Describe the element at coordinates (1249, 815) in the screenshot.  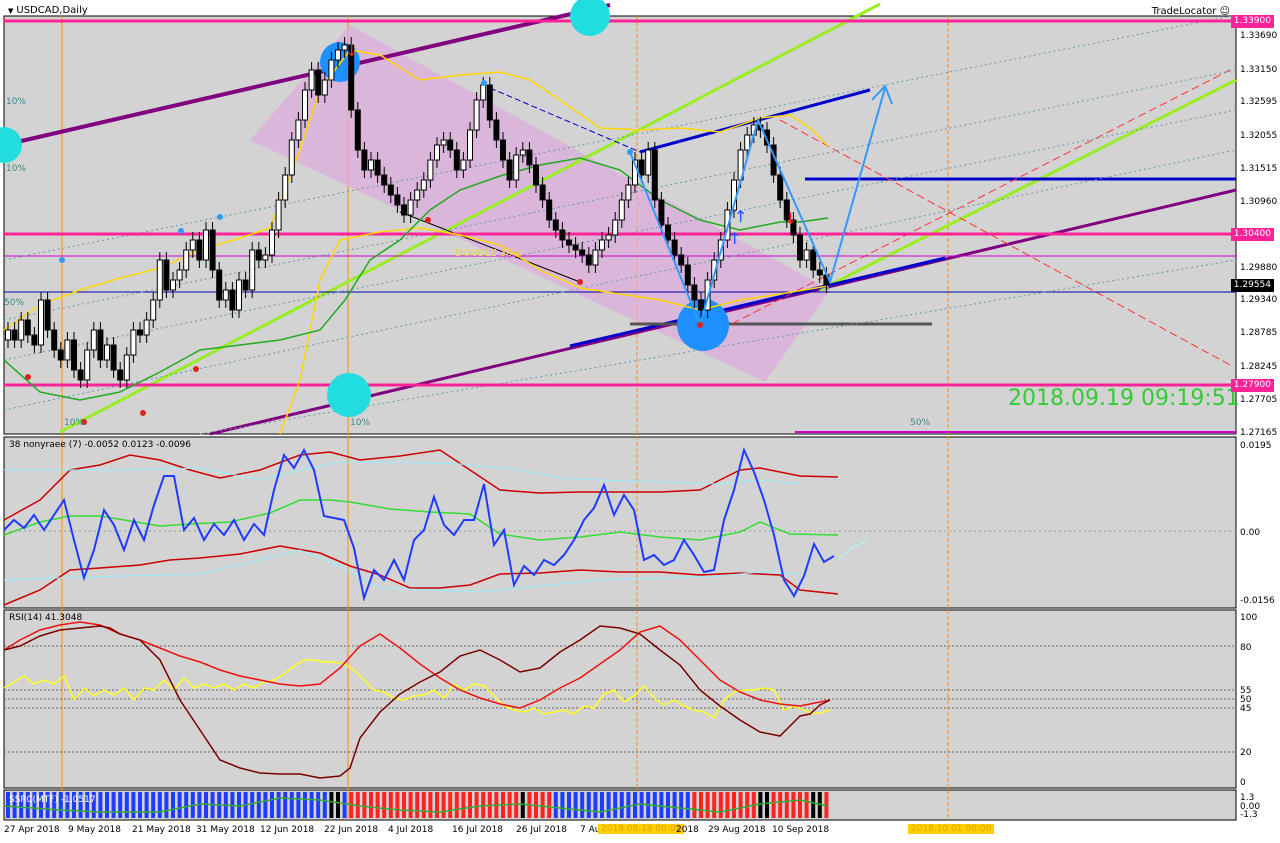
I see `svg-text: -1.3` at that location.